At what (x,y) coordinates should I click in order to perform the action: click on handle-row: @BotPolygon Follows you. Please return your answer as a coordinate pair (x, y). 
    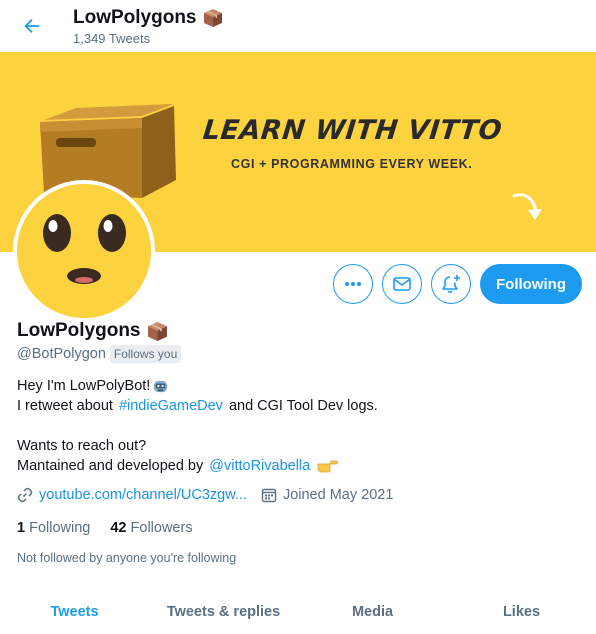
    Looking at the image, I should click on (99, 354).